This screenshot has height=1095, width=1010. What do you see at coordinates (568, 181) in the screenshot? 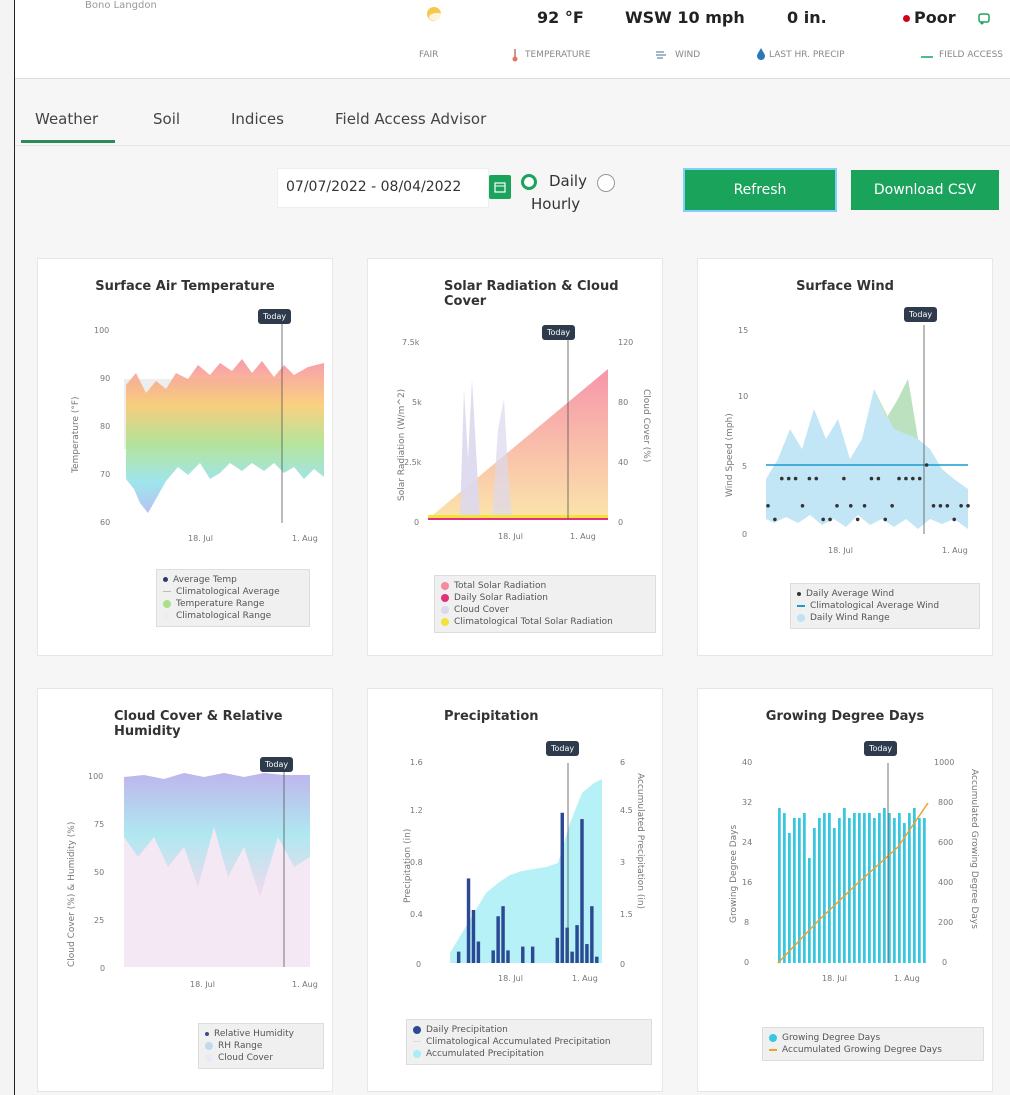
I see `daily-label: Daily` at bounding box center [568, 181].